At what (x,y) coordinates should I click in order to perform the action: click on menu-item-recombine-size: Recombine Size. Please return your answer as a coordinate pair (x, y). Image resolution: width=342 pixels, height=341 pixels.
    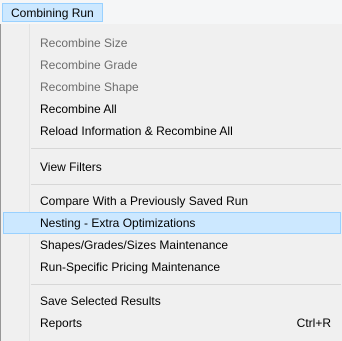
    Looking at the image, I should click on (172, 43).